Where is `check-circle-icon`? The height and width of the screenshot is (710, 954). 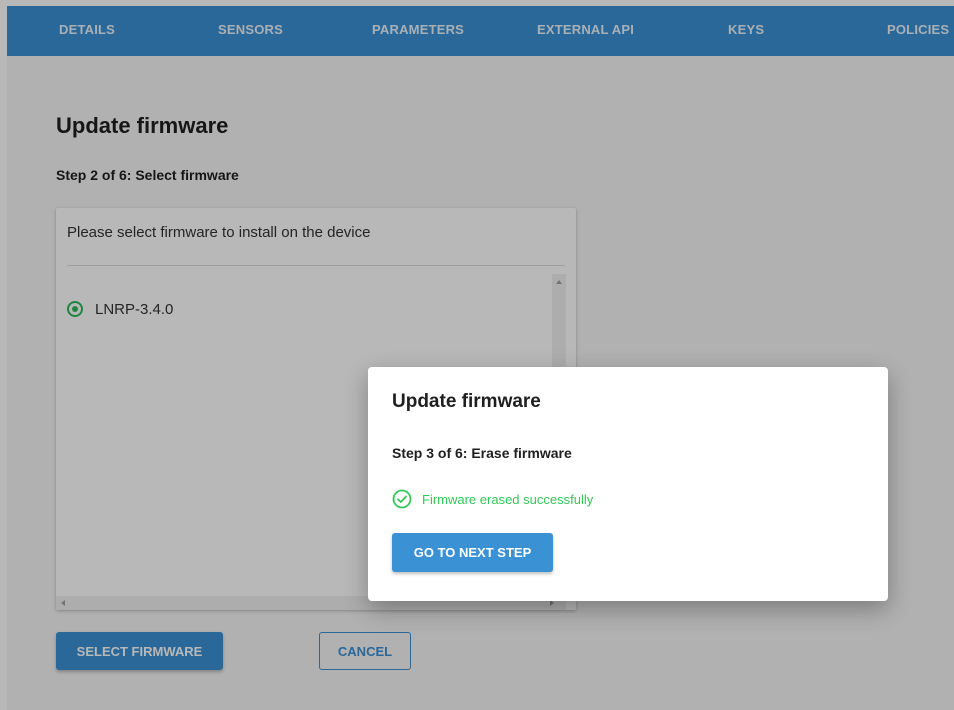 check-circle-icon is located at coordinates (402, 499).